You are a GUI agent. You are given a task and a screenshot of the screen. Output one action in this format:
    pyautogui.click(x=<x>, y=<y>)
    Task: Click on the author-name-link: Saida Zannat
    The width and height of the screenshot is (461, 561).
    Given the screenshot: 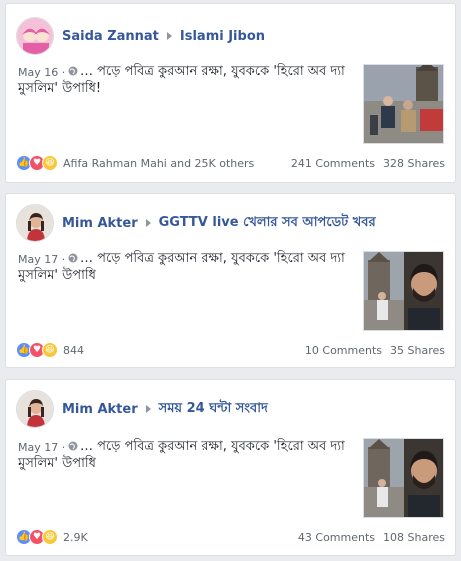 What is the action you would take?
    pyautogui.click(x=110, y=36)
    